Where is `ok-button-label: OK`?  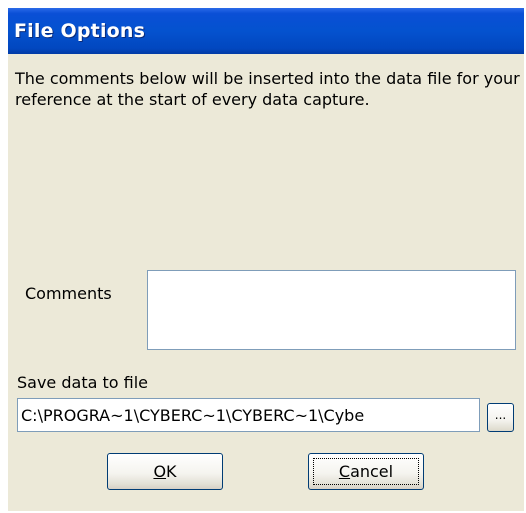
ok-button-label: OK is located at coordinates (164, 471).